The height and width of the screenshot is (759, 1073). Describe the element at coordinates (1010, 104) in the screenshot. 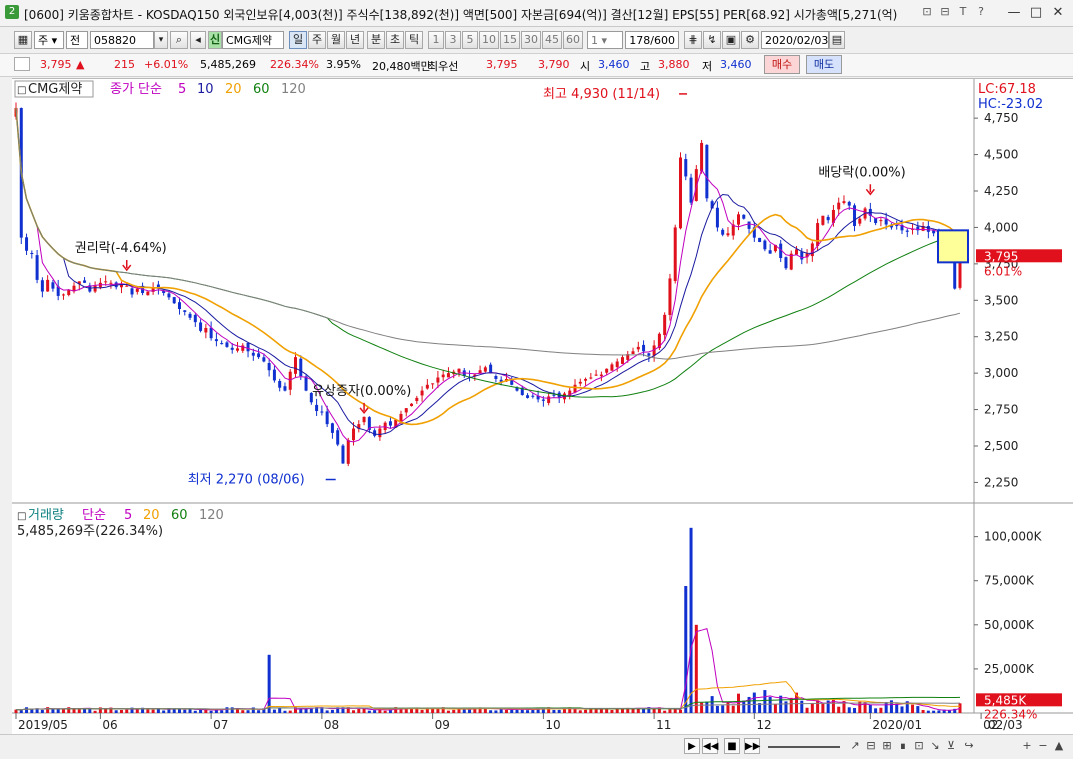

I see `hc-label: HC:-23.02` at that location.